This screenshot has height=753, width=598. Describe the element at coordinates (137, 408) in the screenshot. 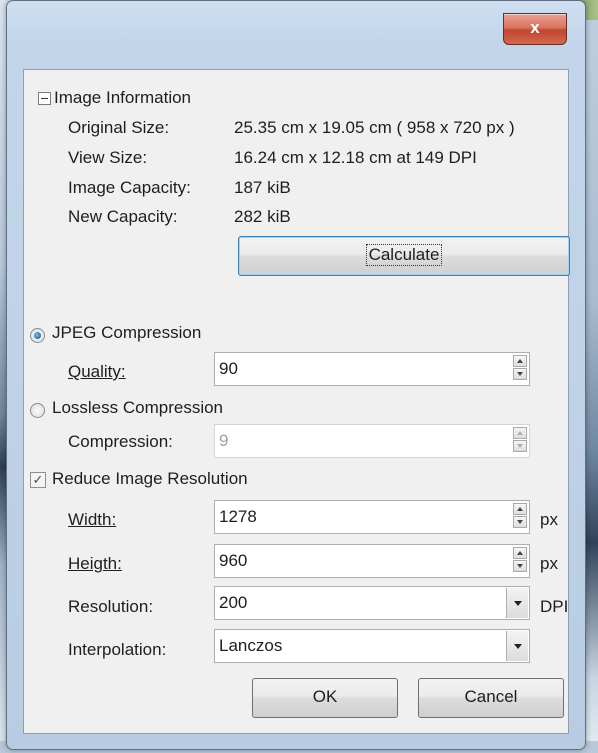

I see `lossless-compression-label: Lossless Compression` at that location.